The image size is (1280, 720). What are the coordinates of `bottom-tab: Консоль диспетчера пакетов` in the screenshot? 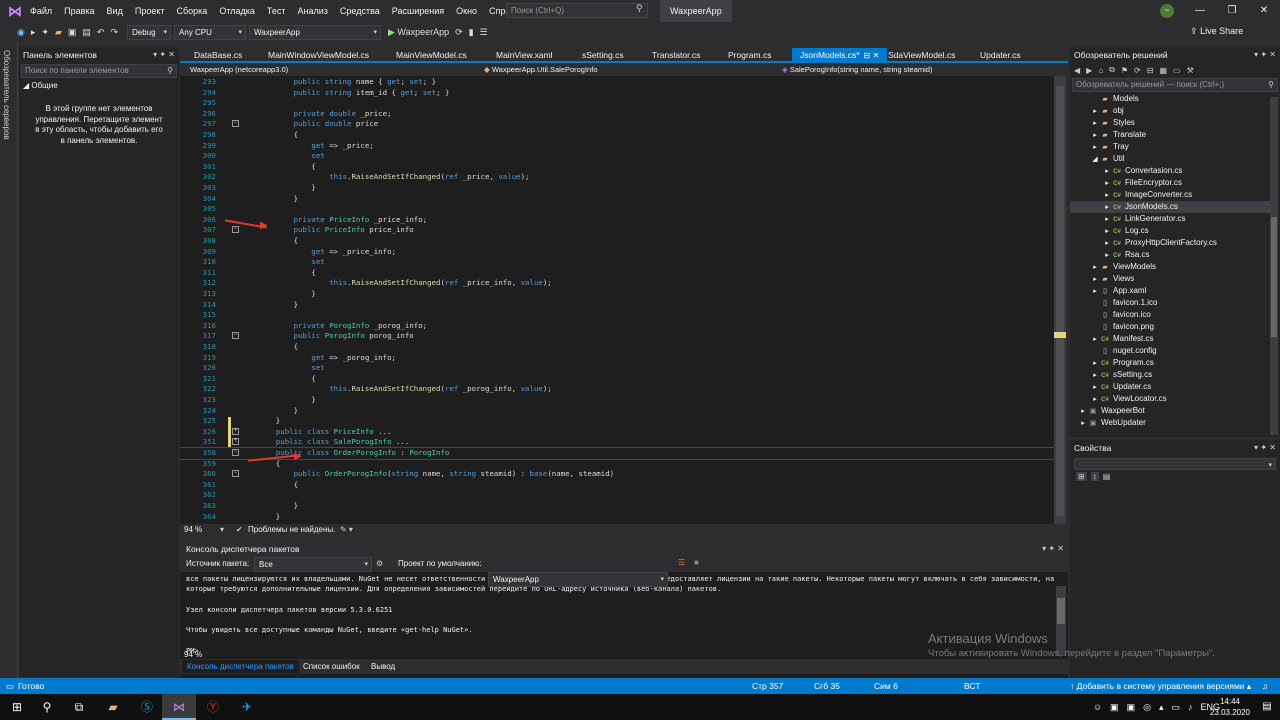 It's located at (240, 666).